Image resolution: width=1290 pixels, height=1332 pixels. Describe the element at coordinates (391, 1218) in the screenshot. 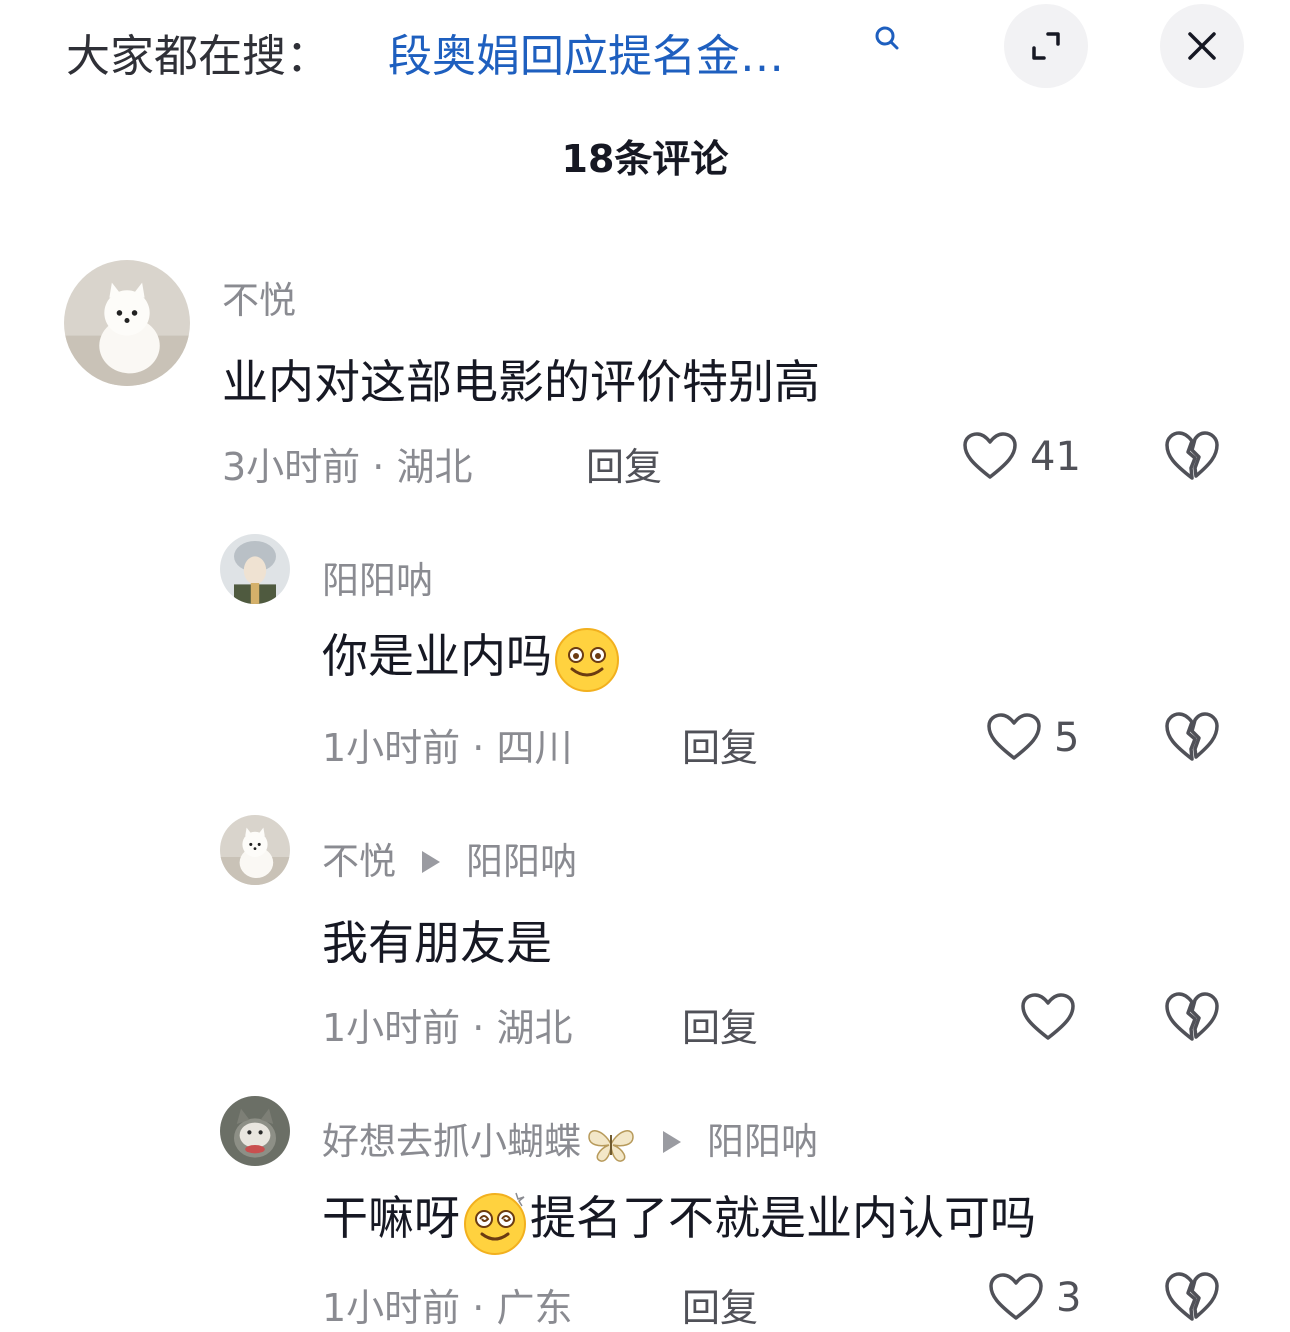

I see `comment-text: 干嘛呀` at that location.